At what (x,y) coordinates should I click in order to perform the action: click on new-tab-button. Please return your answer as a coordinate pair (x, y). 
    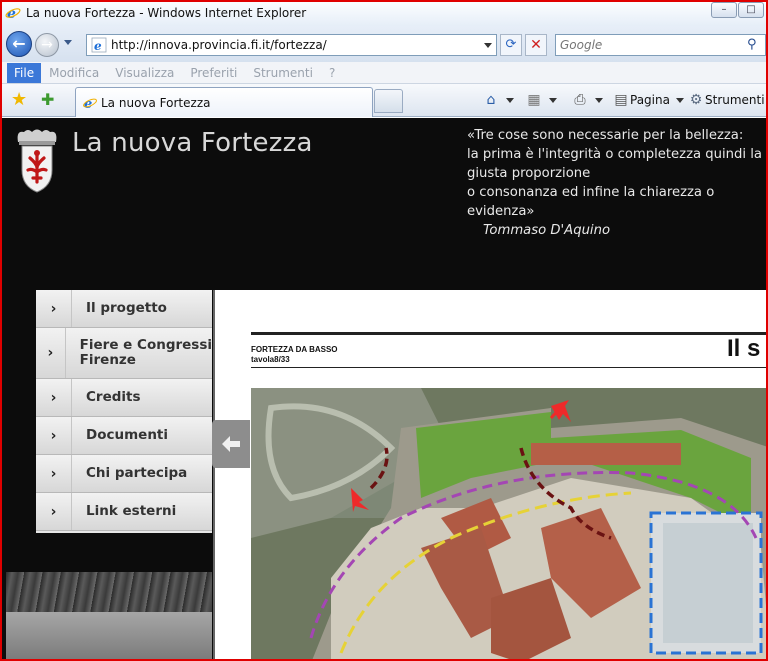
    Looking at the image, I should click on (388, 101).